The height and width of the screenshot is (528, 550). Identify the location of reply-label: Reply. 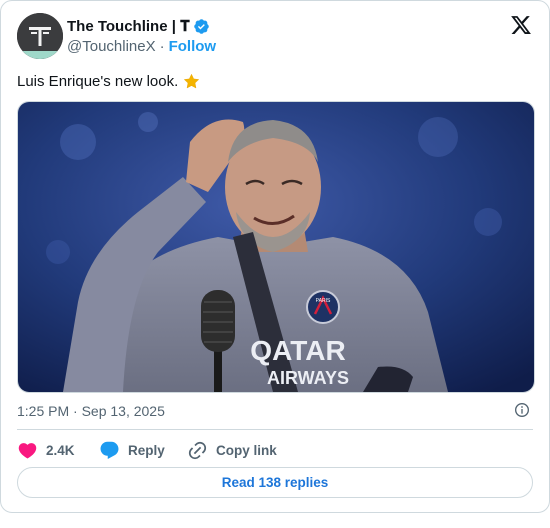
(146, 450).